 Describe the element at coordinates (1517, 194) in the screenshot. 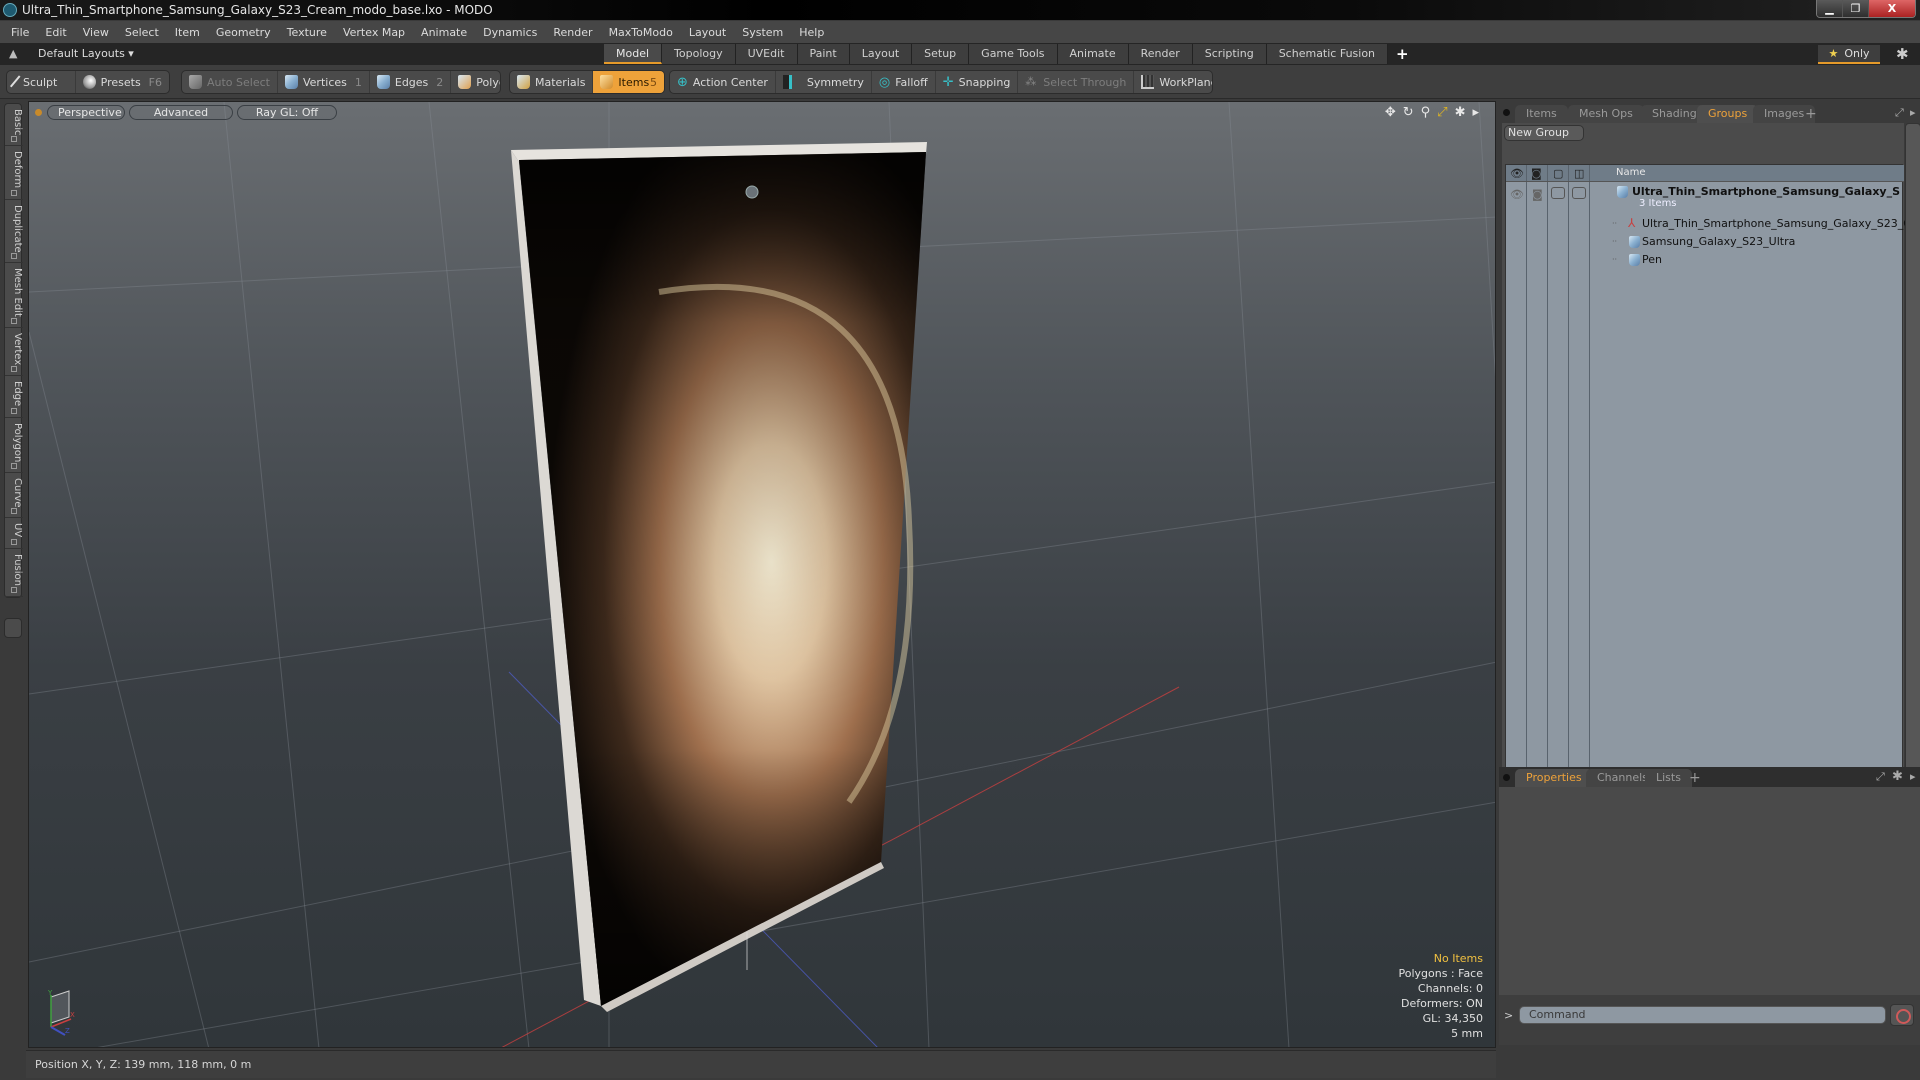

I see `visibility-eye-icon: 👁` at that location.